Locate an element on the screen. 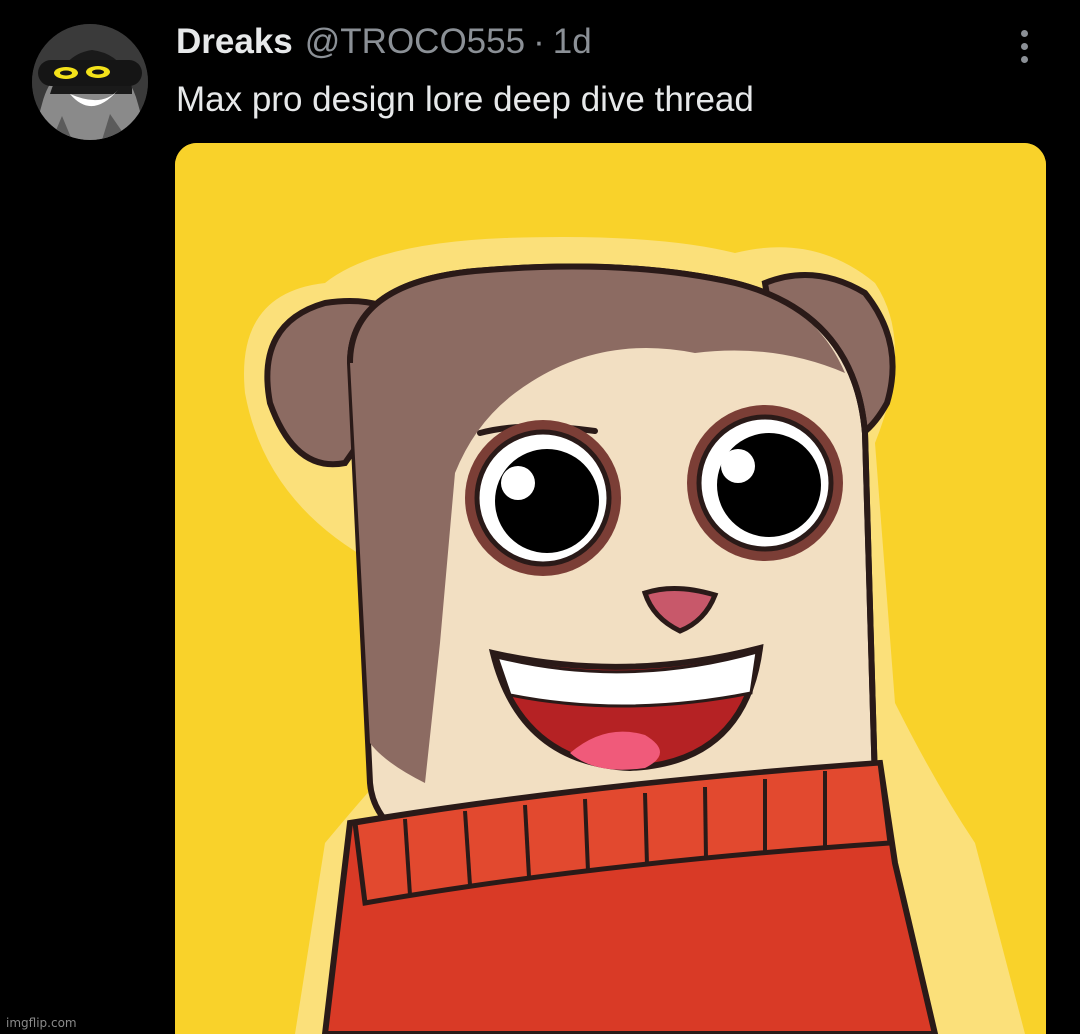 Image resolution: width=1080 pixels, height=1034 pixels. user-handle: @TROCO555 is located at coordinates (415, 42).